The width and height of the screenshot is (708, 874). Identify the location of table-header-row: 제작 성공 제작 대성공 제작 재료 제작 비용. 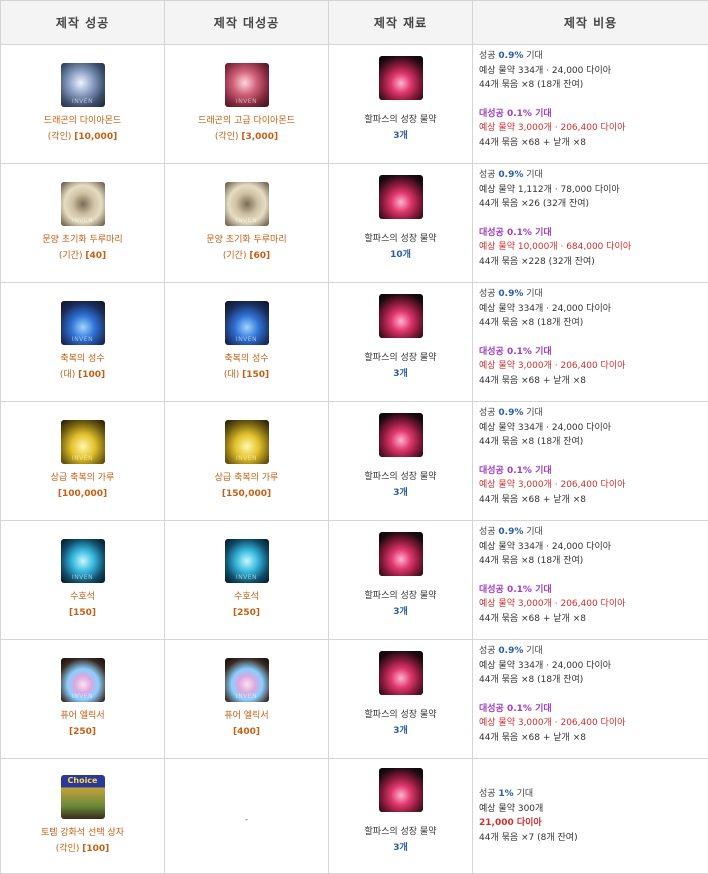
(354, 23).